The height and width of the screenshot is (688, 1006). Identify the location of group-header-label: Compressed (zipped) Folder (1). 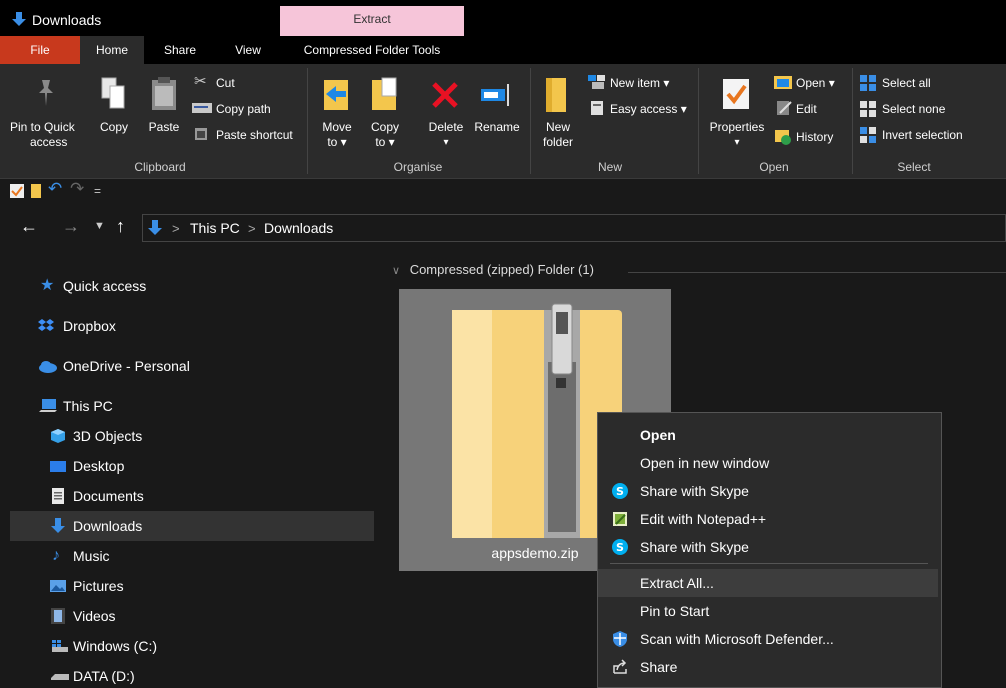
(501, 269).